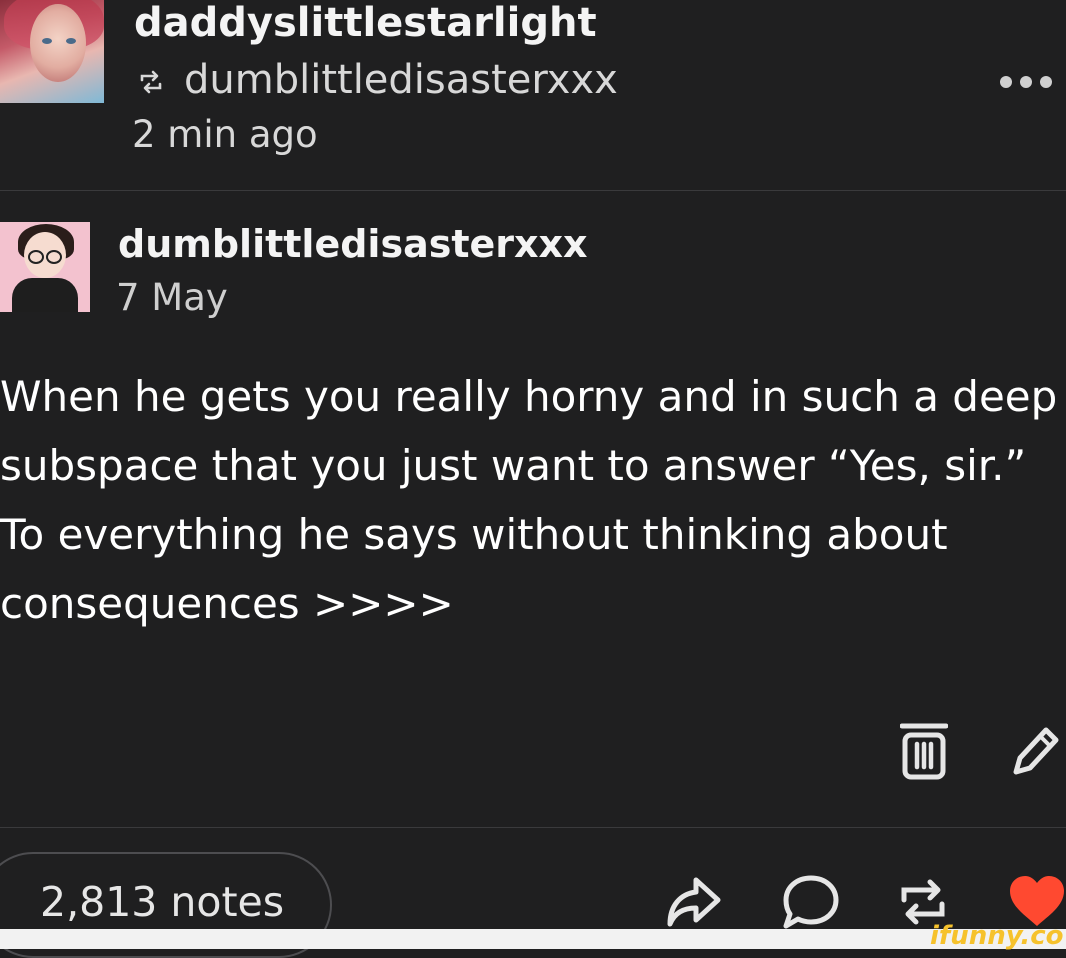  Describe the element at coordinates (1029, 82) in the screenshot. I see `more-dots-icon` at that location.